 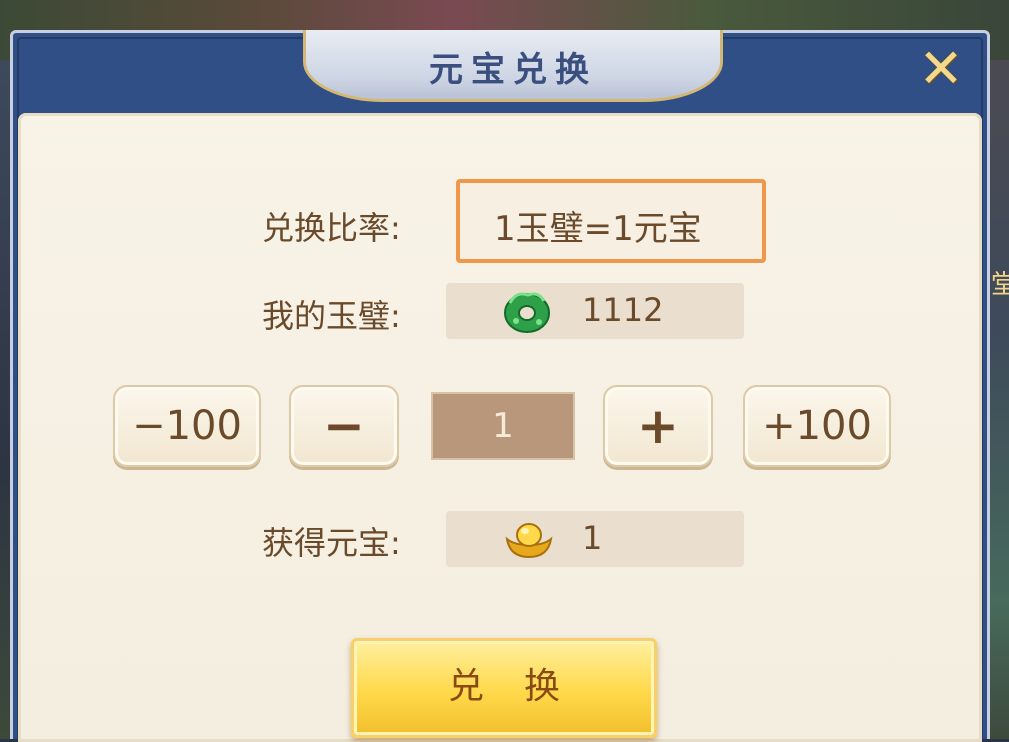 I want to click on minus-100-button: −100, so click(x=187, y=426).